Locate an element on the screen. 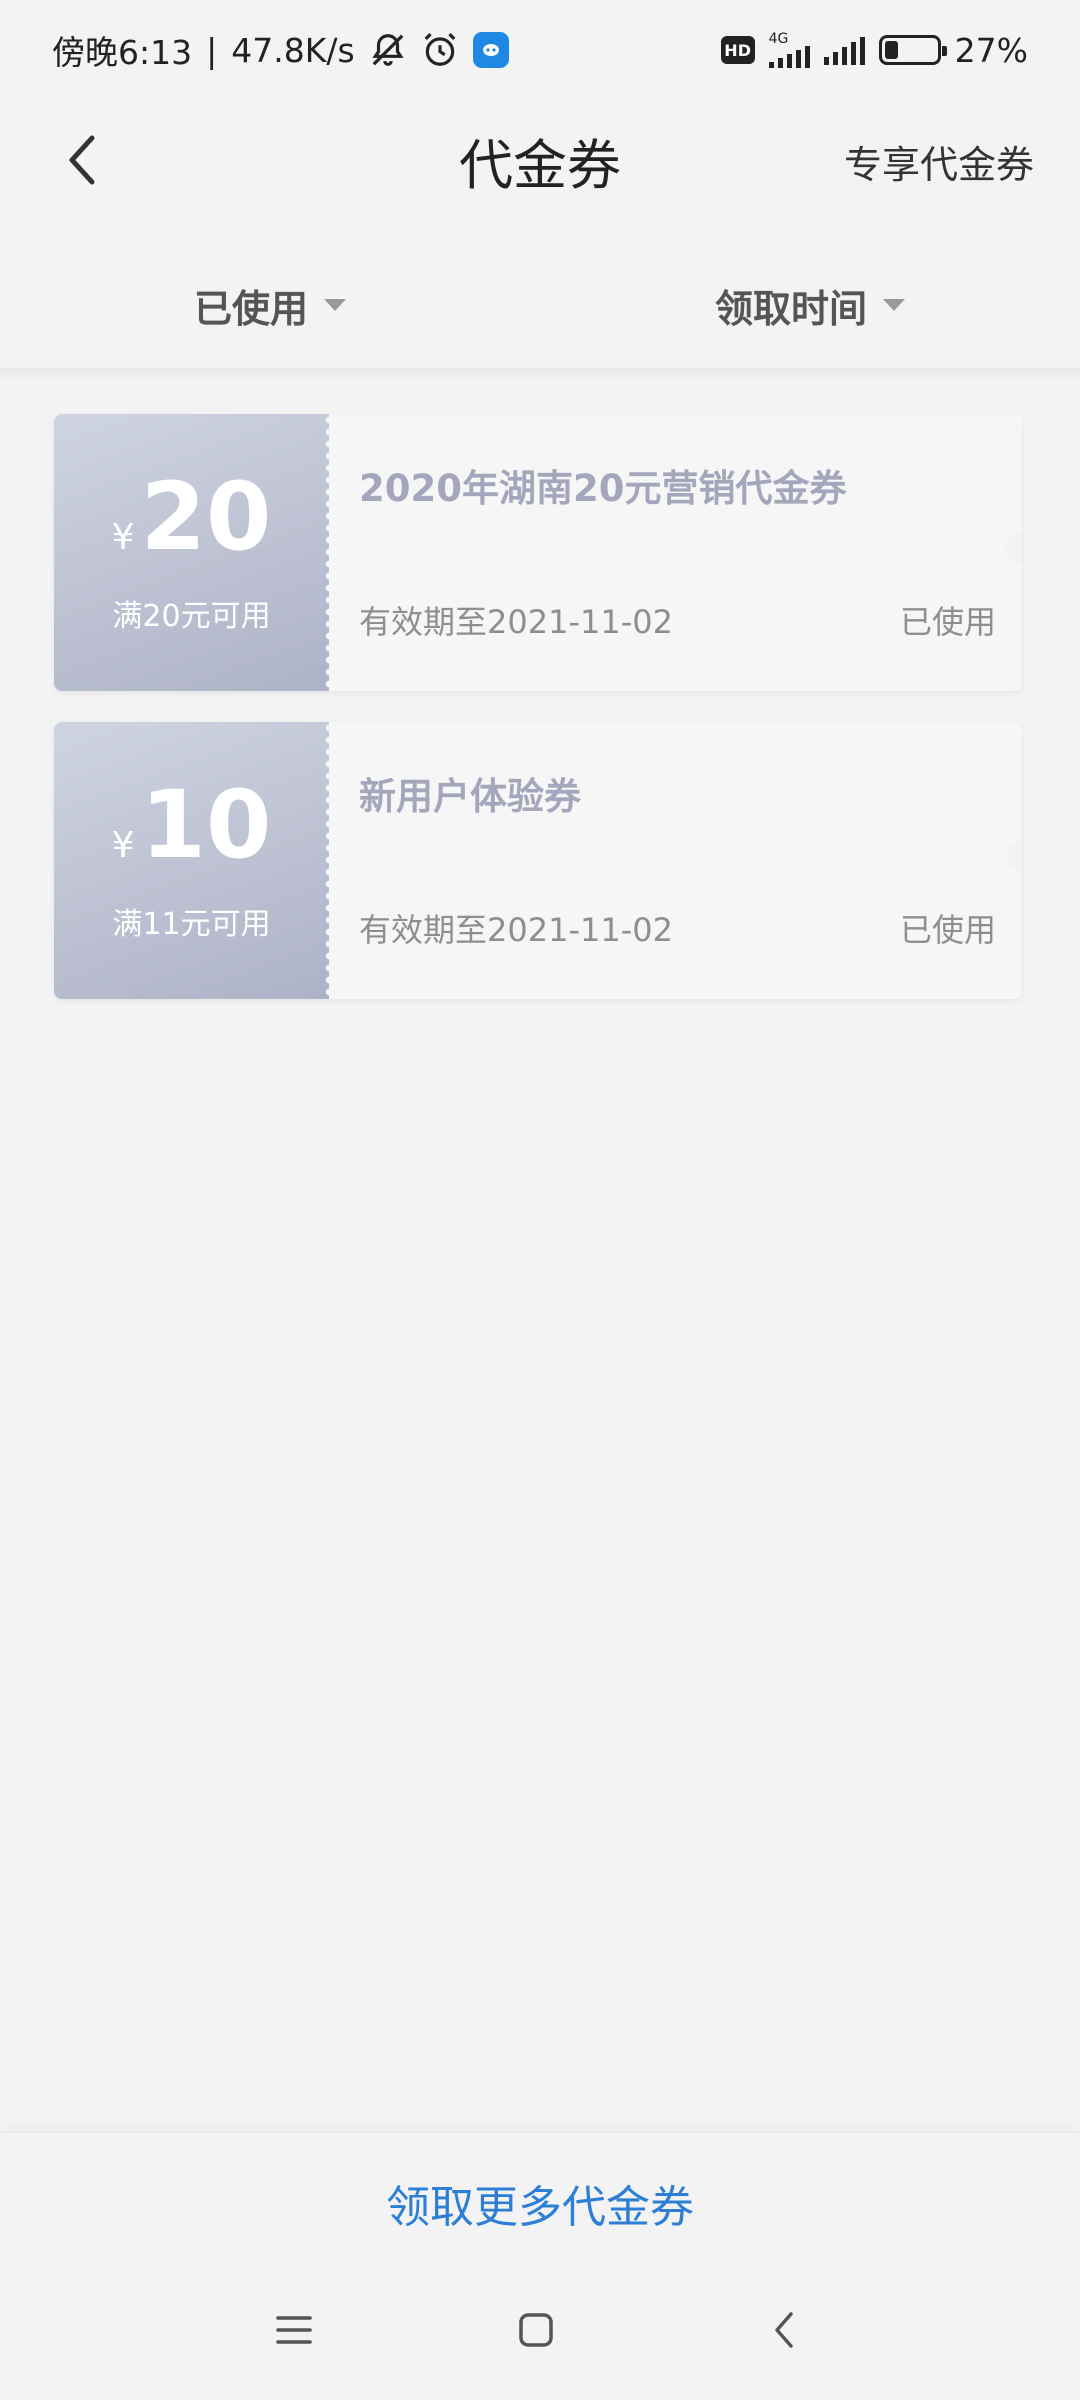 This screenshot has width=1080, height=2400. back-icon is located at coordinates (784, 2330).